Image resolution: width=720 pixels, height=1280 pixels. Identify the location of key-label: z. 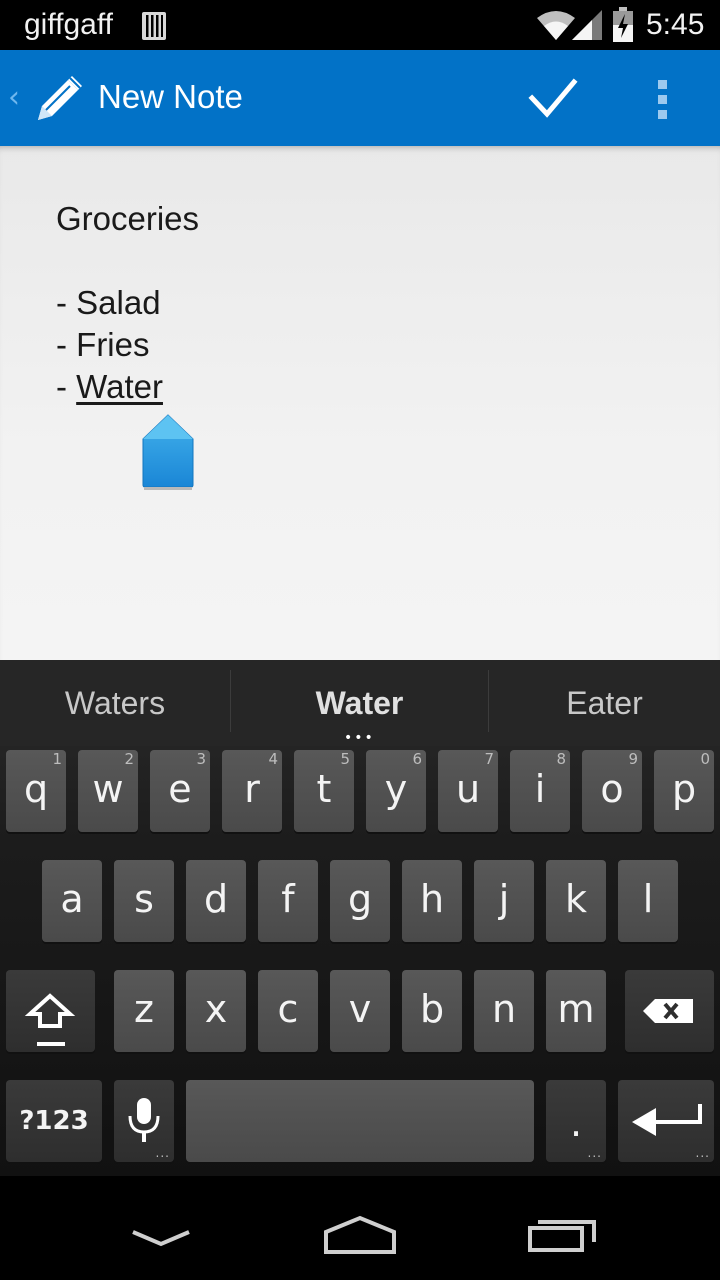
(144, 1009).